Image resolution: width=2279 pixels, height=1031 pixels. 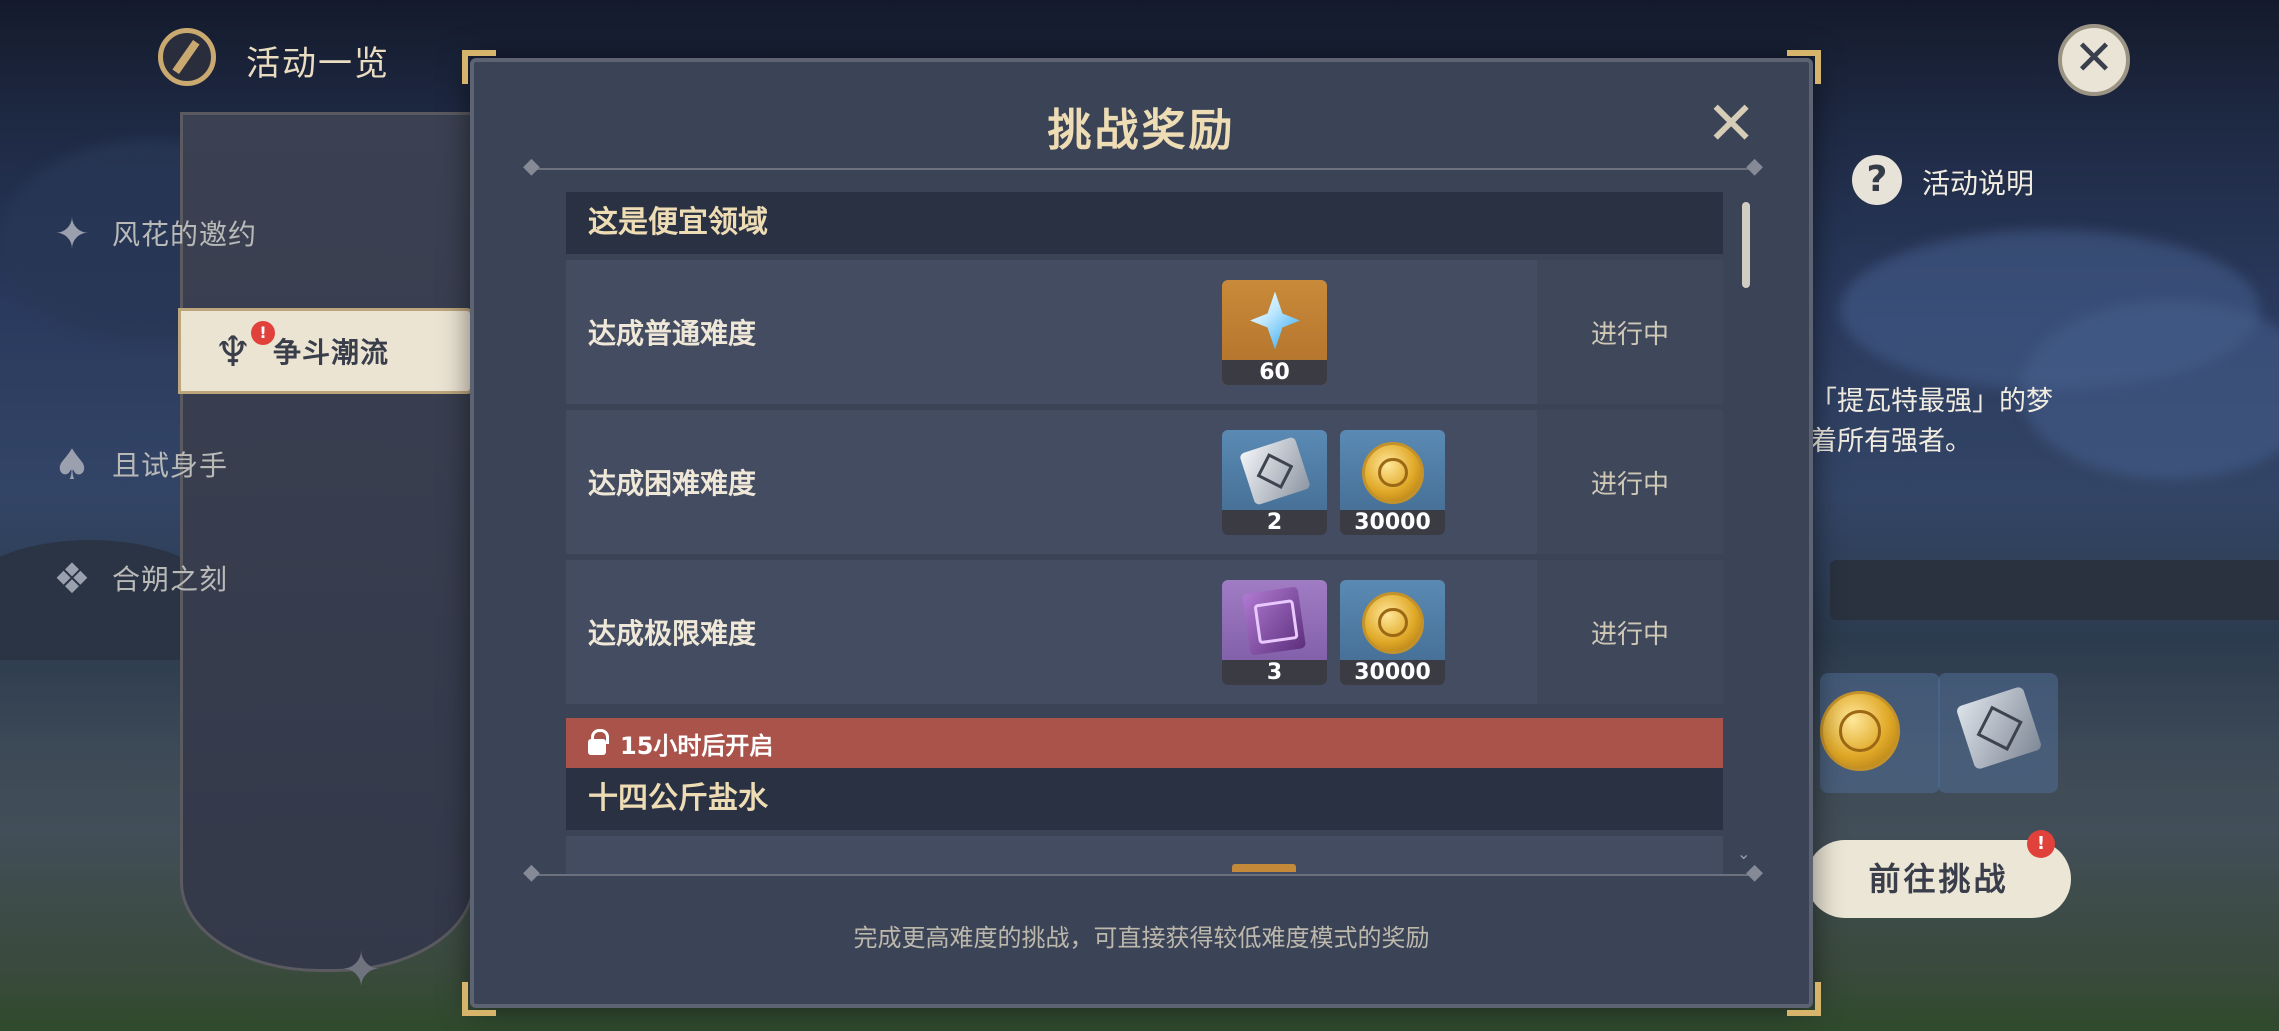 What do you see at coordinates (331, 352) in the screenshot?
I see `sidebar-item-label: 争斗潮流` at bounding box center [331, 352].